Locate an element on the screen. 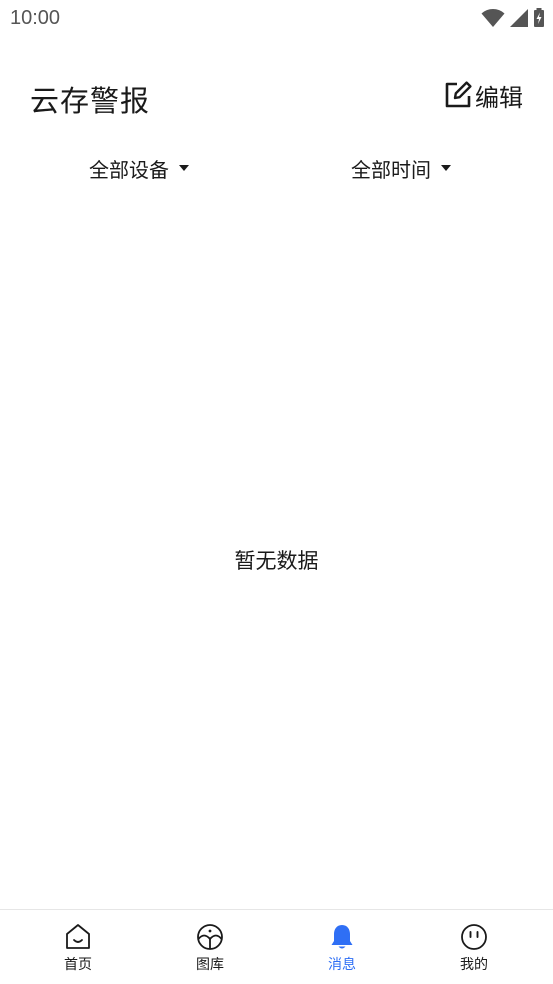 The width and height of the screenshot is (553, 984). status-time: 10:00 is located at coordinates (35, 18).